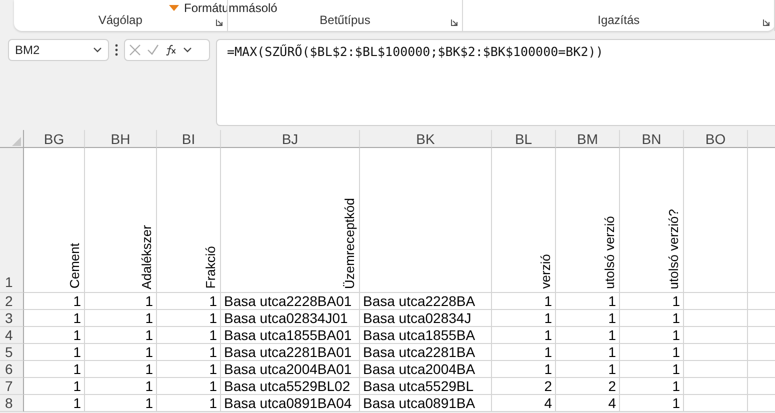  What do you see at coordinates (12, 352) in the screenshot?
I see `row-header: 5` at bounding box center [12, 352].